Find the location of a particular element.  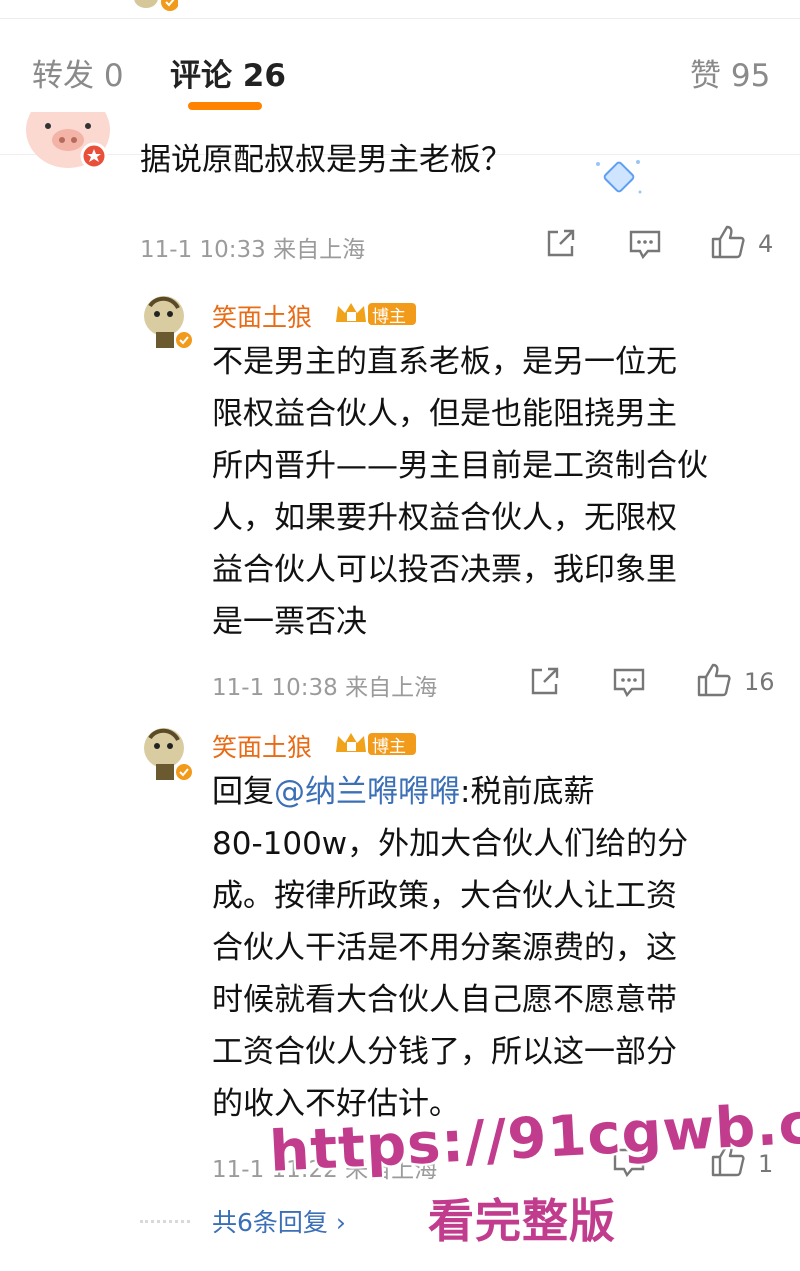

reply-line: 是一票否决 is located at coordinates (289, 622).